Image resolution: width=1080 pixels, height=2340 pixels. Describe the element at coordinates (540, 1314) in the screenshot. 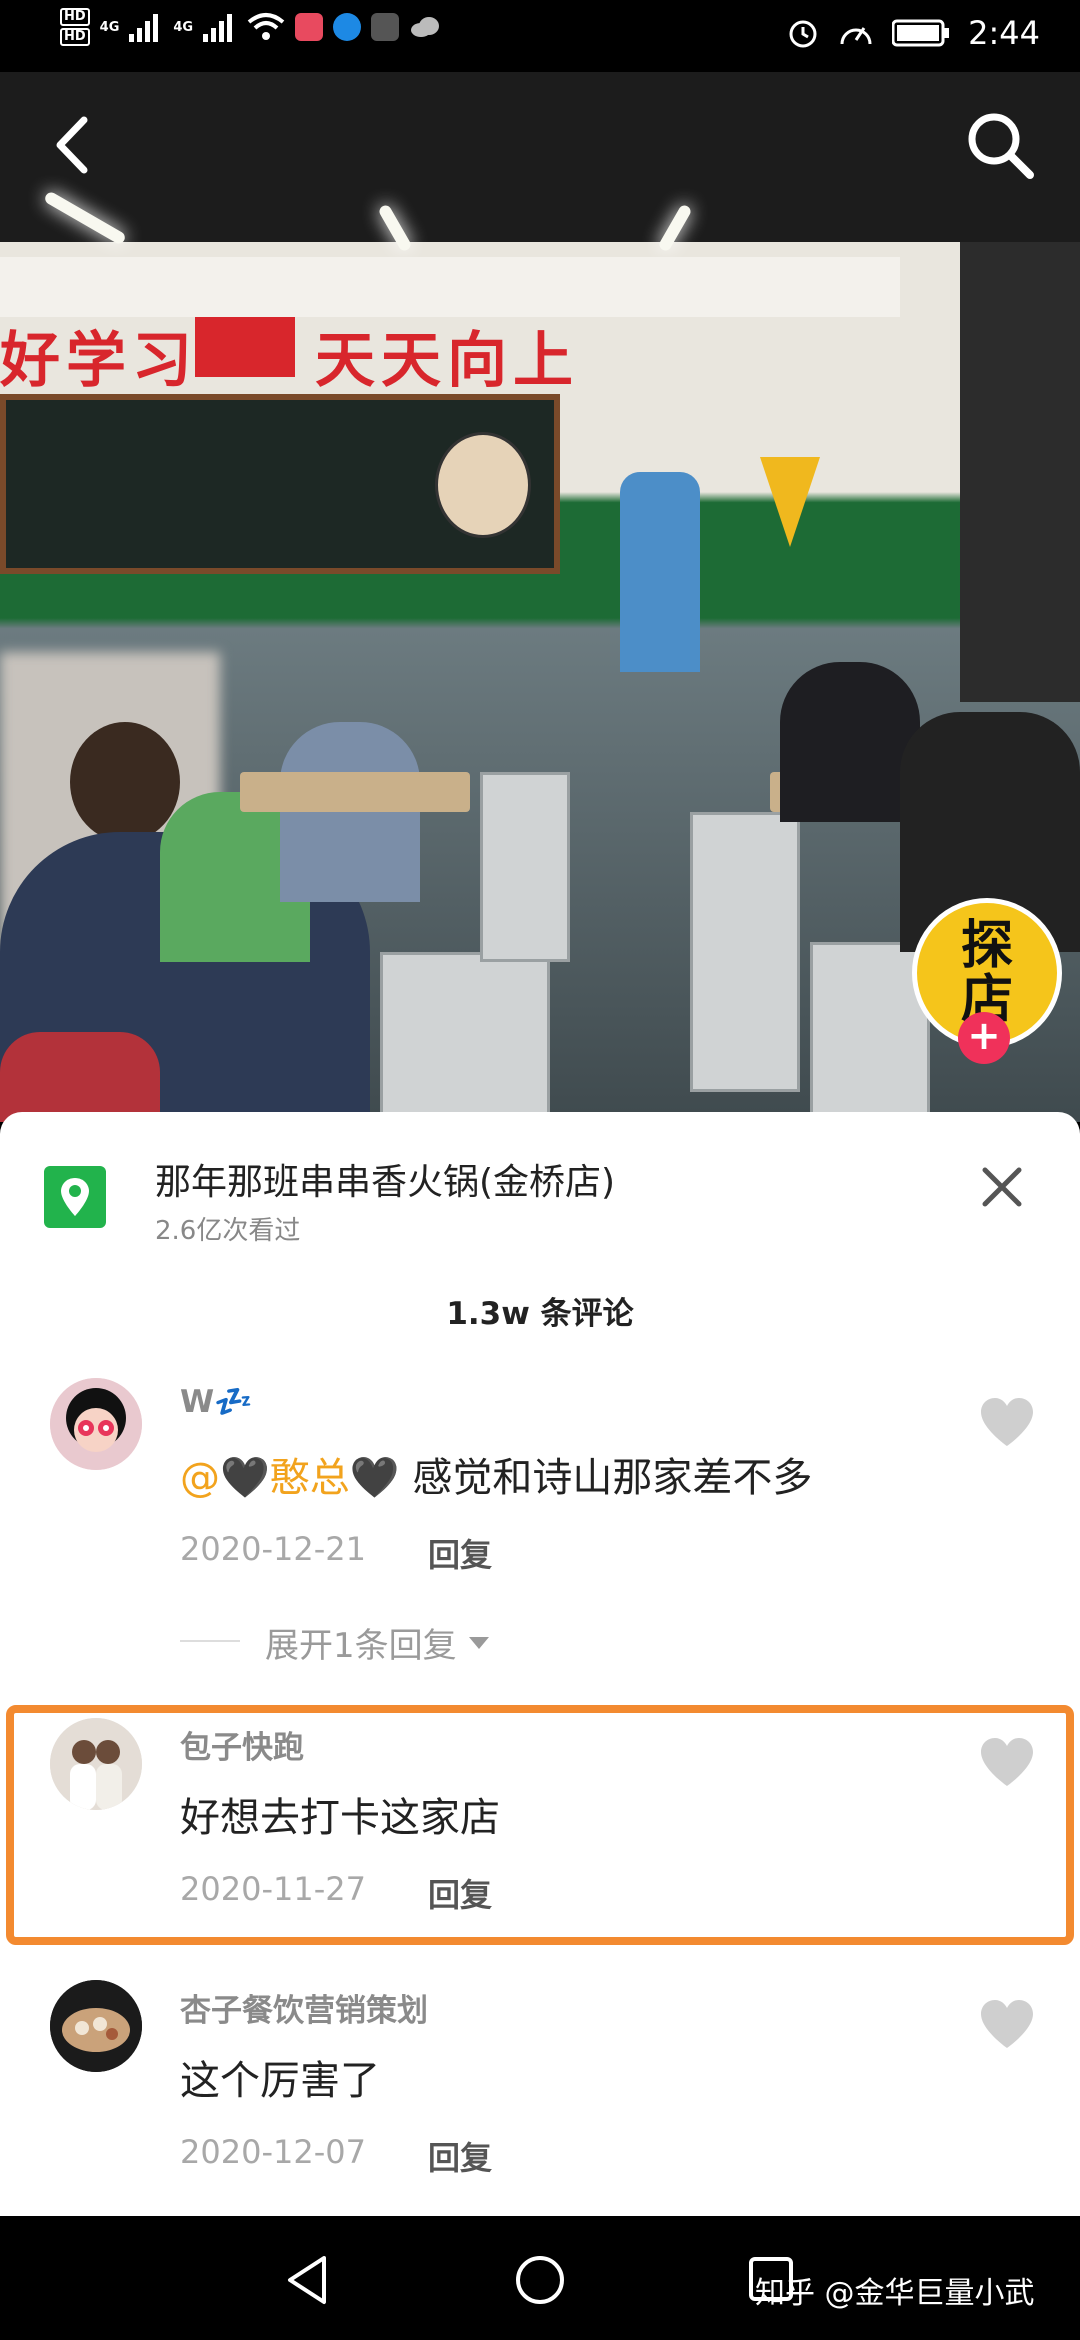

I see `comments-count-title: 1.3w 条评论` at that location.